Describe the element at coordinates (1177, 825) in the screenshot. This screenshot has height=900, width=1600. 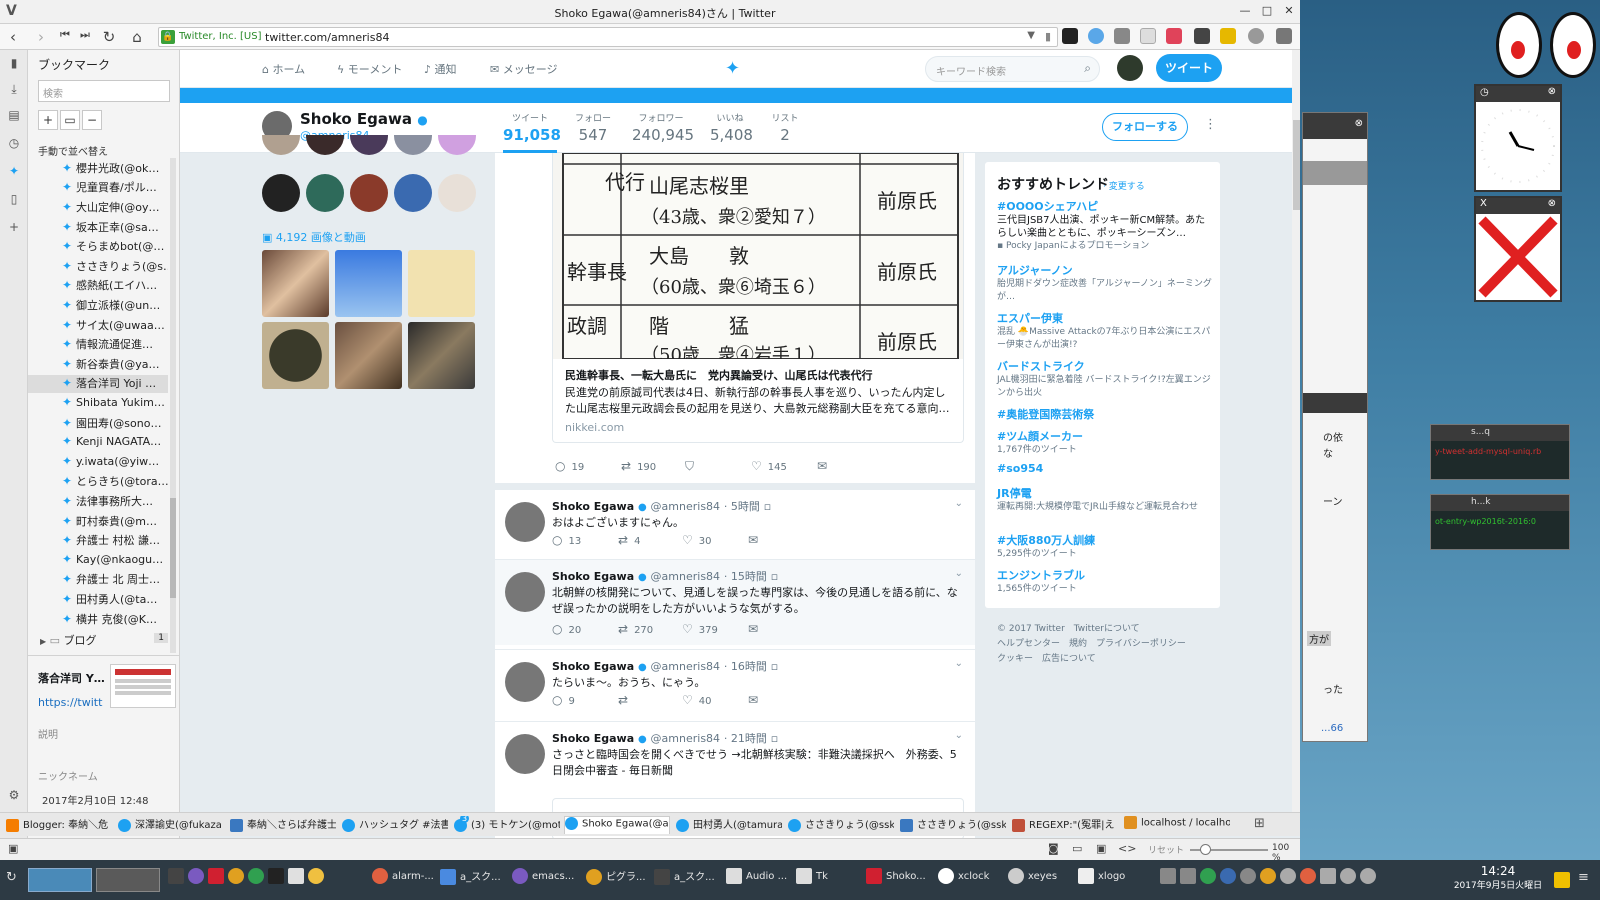
I see `browser-tab: localhost / localho` at that location.